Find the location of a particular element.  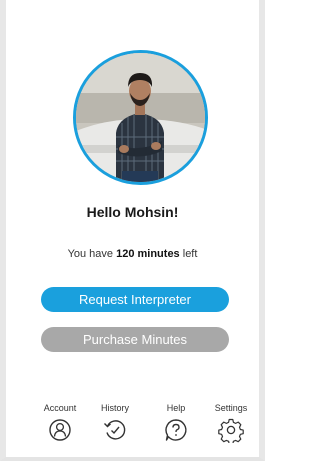

history-icon is located at coordinates (115, 430).